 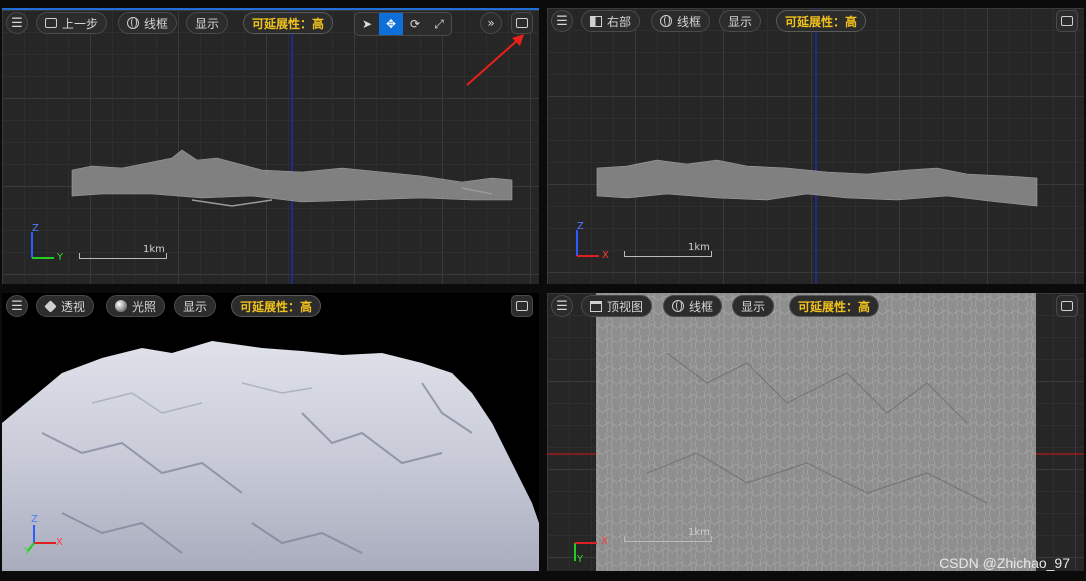 I want to click on view-mode-label: 右部, so click(x=619, y=21).